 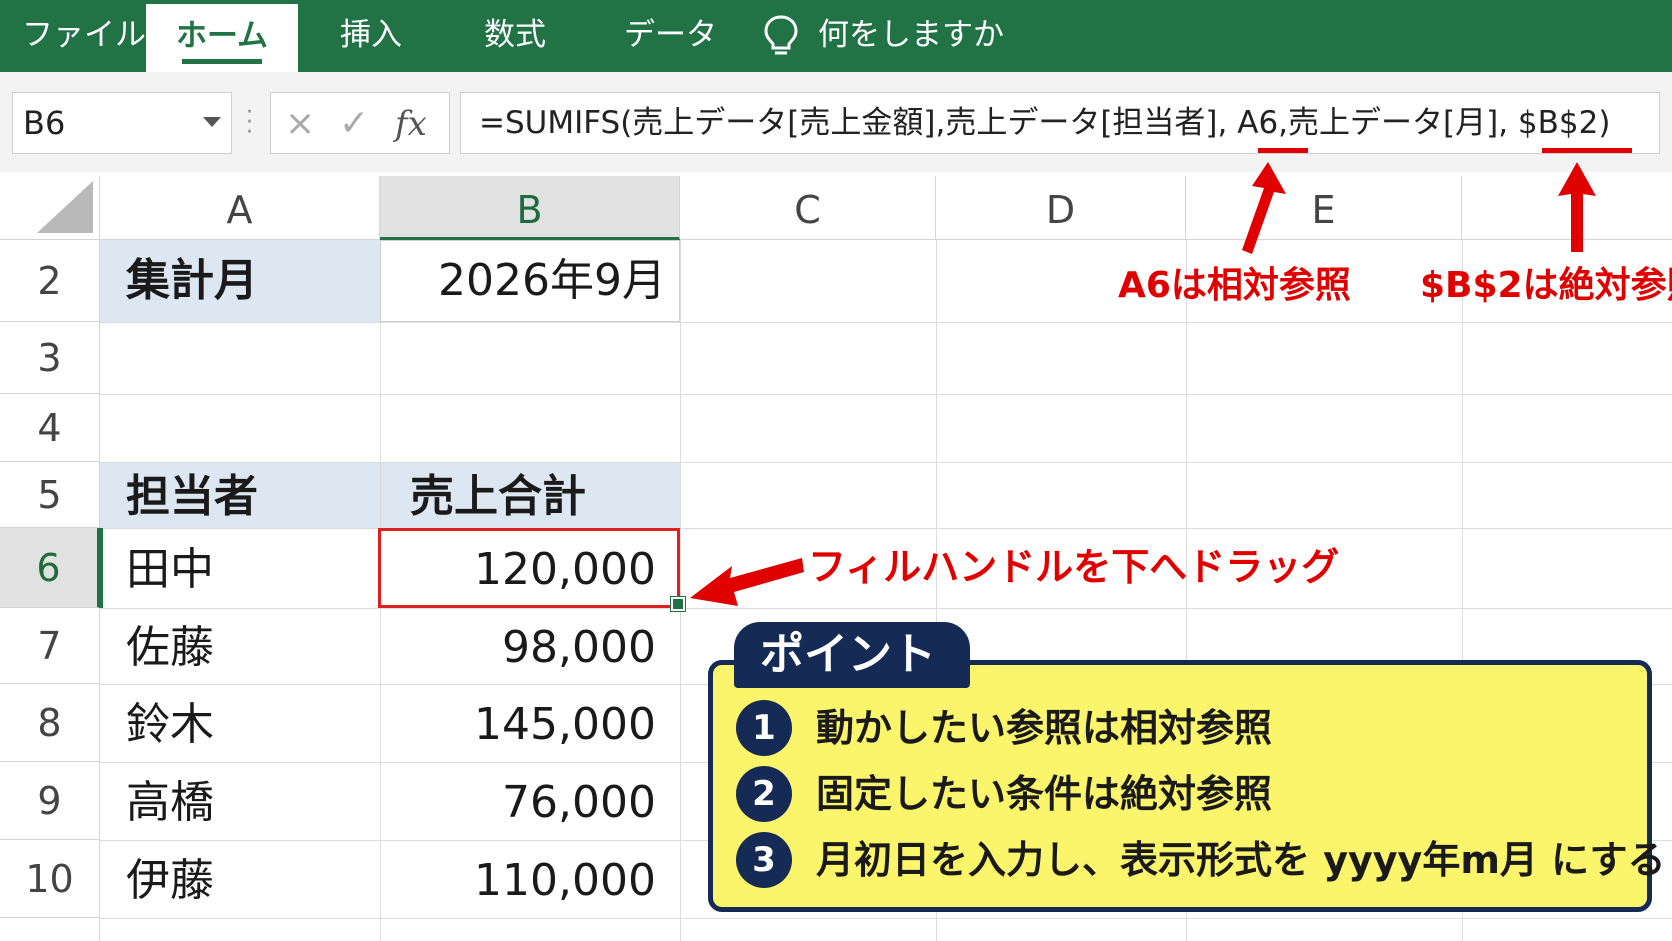 What do you see at coordinates (50, 281) in the screenshot?
I see `row-header-2: 2` at bounding box center [50, 281].